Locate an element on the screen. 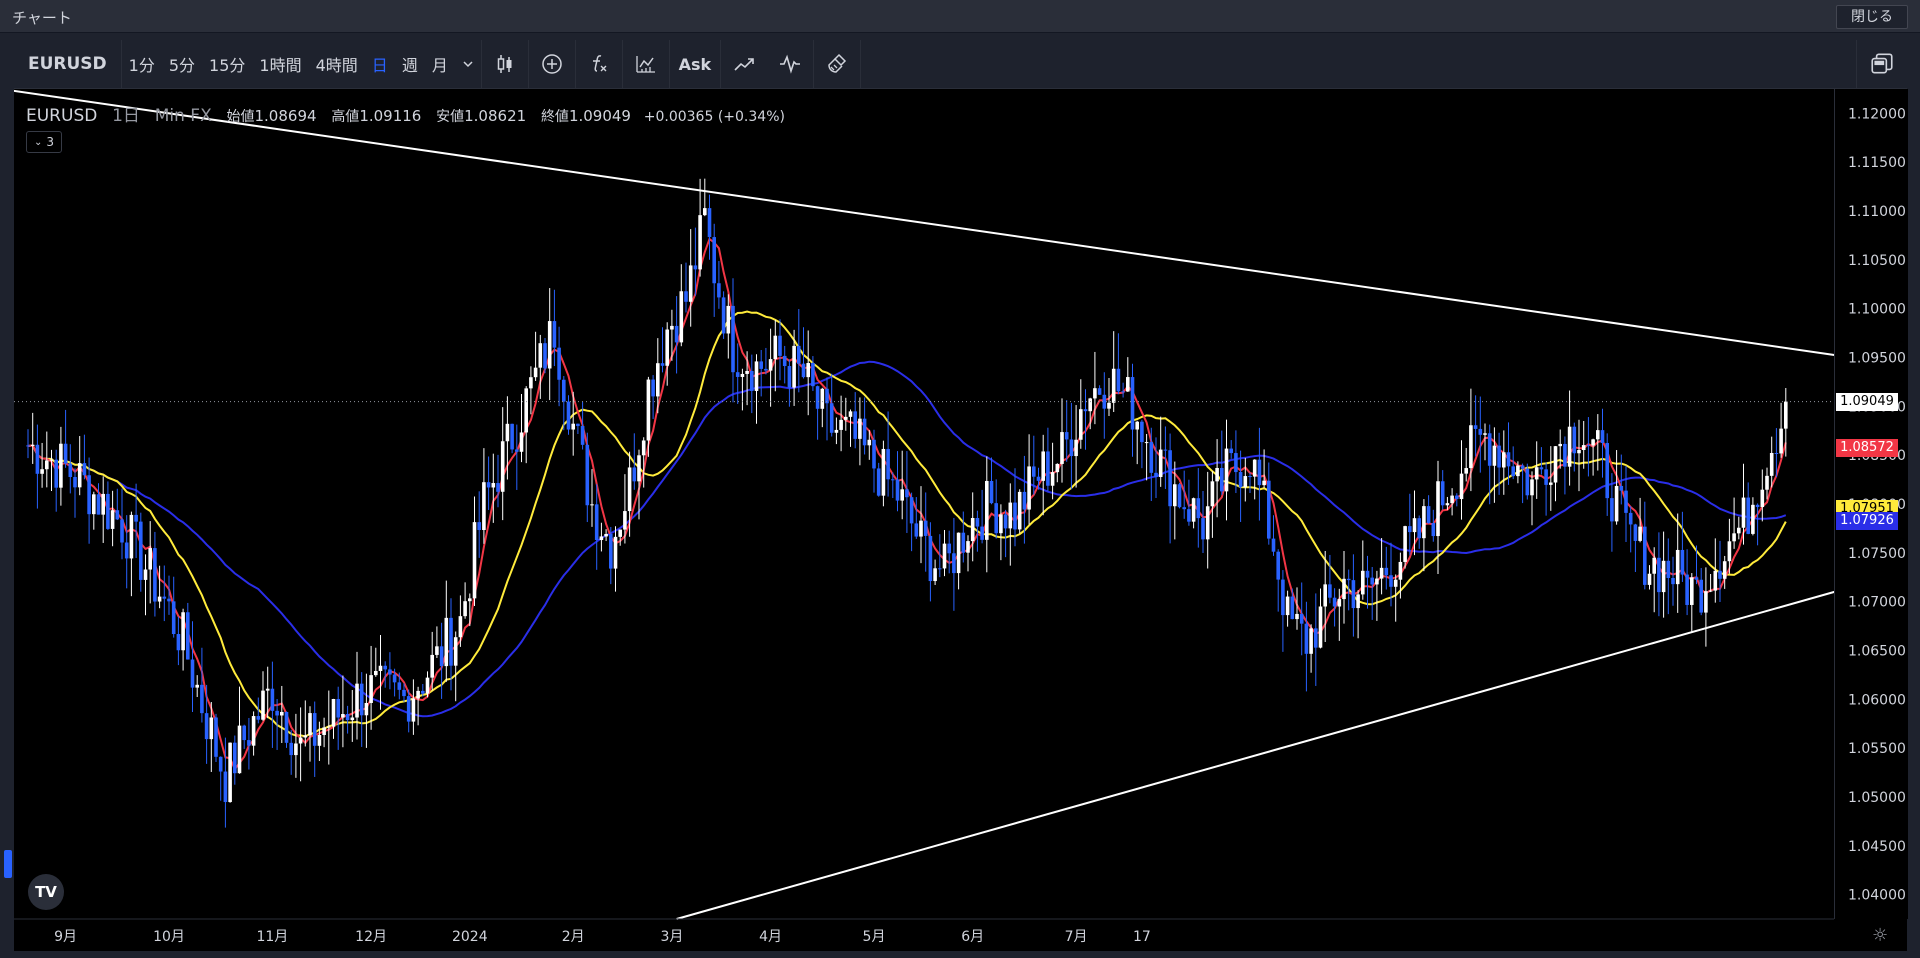 The image size is (1920, 958). settings-gear-icon: ☼ is located at coordinates (1880, 935).